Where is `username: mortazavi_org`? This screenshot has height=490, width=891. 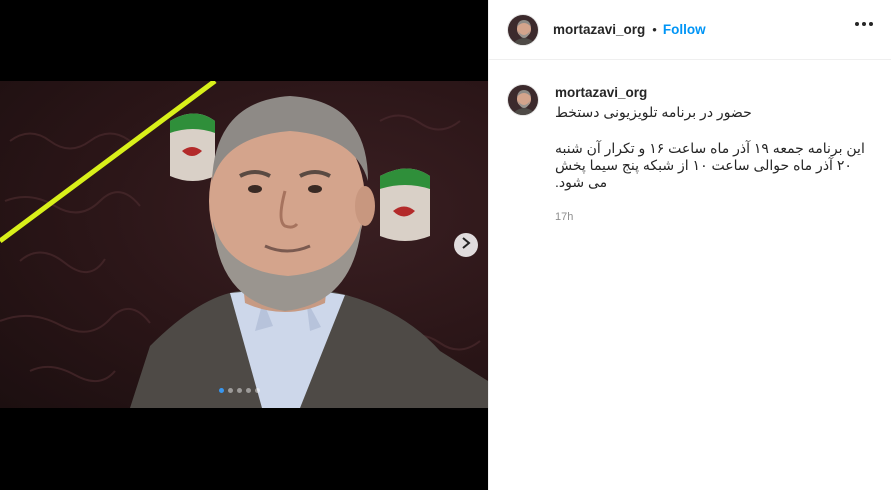 username: mortazavi_org is located at coordinates (599, 29).